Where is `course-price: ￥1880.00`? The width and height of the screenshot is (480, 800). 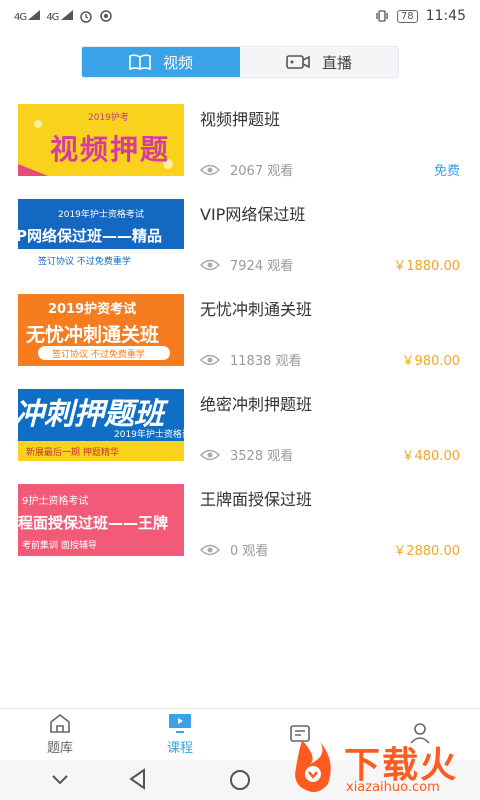 course-price: ￥1880.00 is located at coordinates (426, 266).